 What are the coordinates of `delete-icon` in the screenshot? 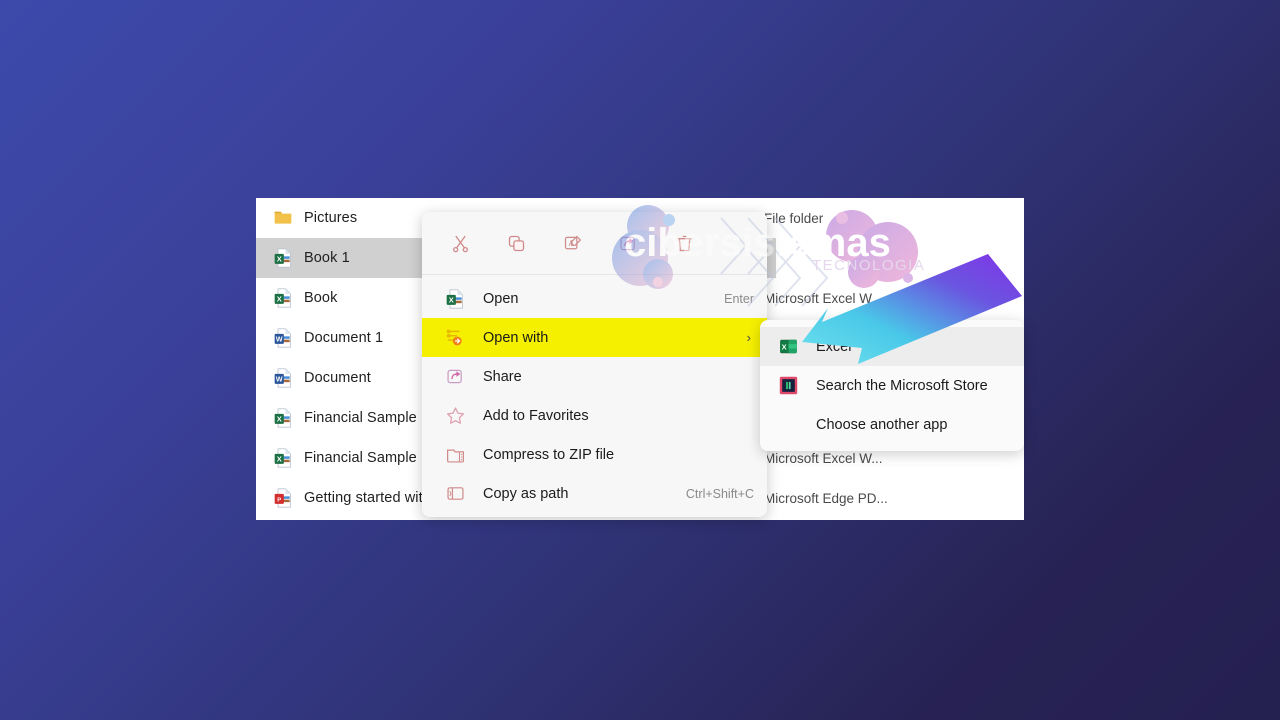 It's located at (684, 243).